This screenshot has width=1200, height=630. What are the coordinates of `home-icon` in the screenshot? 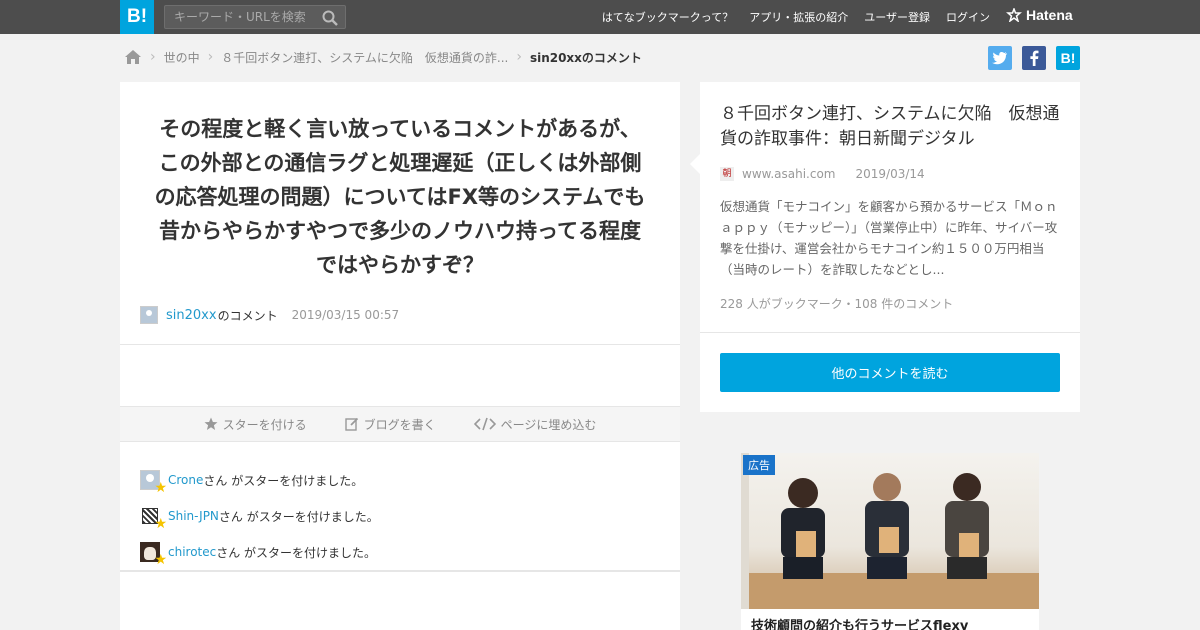 It's located at (133, 57).